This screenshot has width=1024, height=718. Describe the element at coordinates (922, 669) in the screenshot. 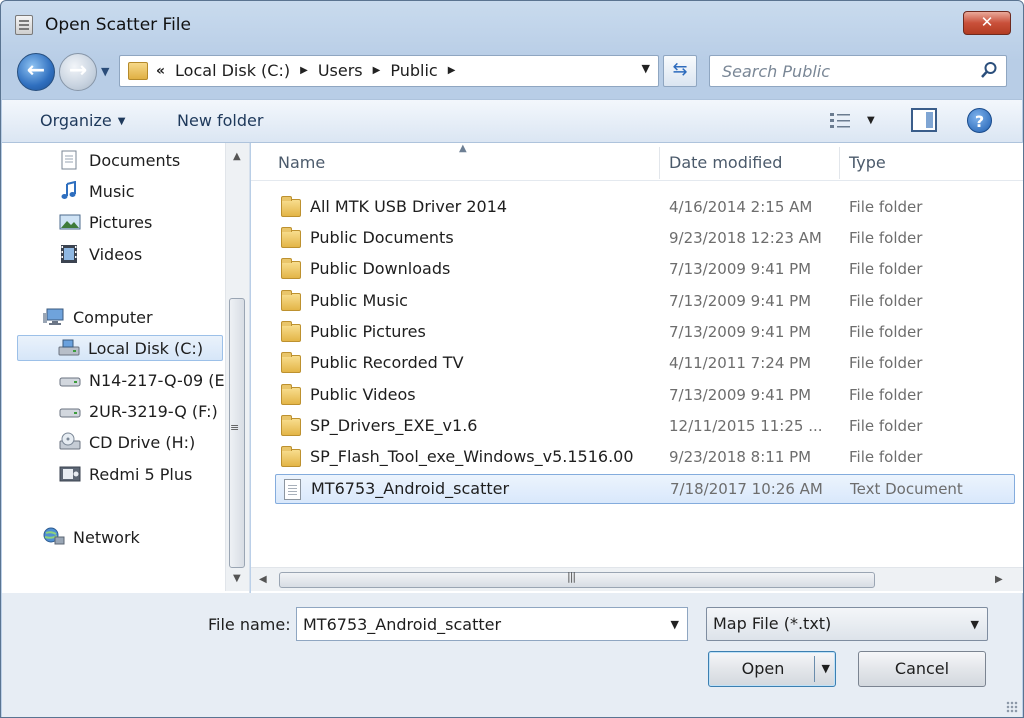

I see `cancel-button: Cancel` at that location.